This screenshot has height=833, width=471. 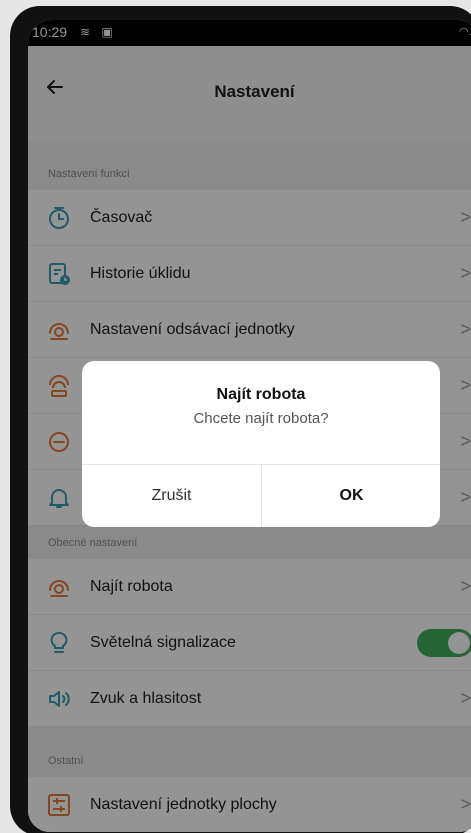 I want to click on dialog-title: Najít robota, so click(x=261, y=394).